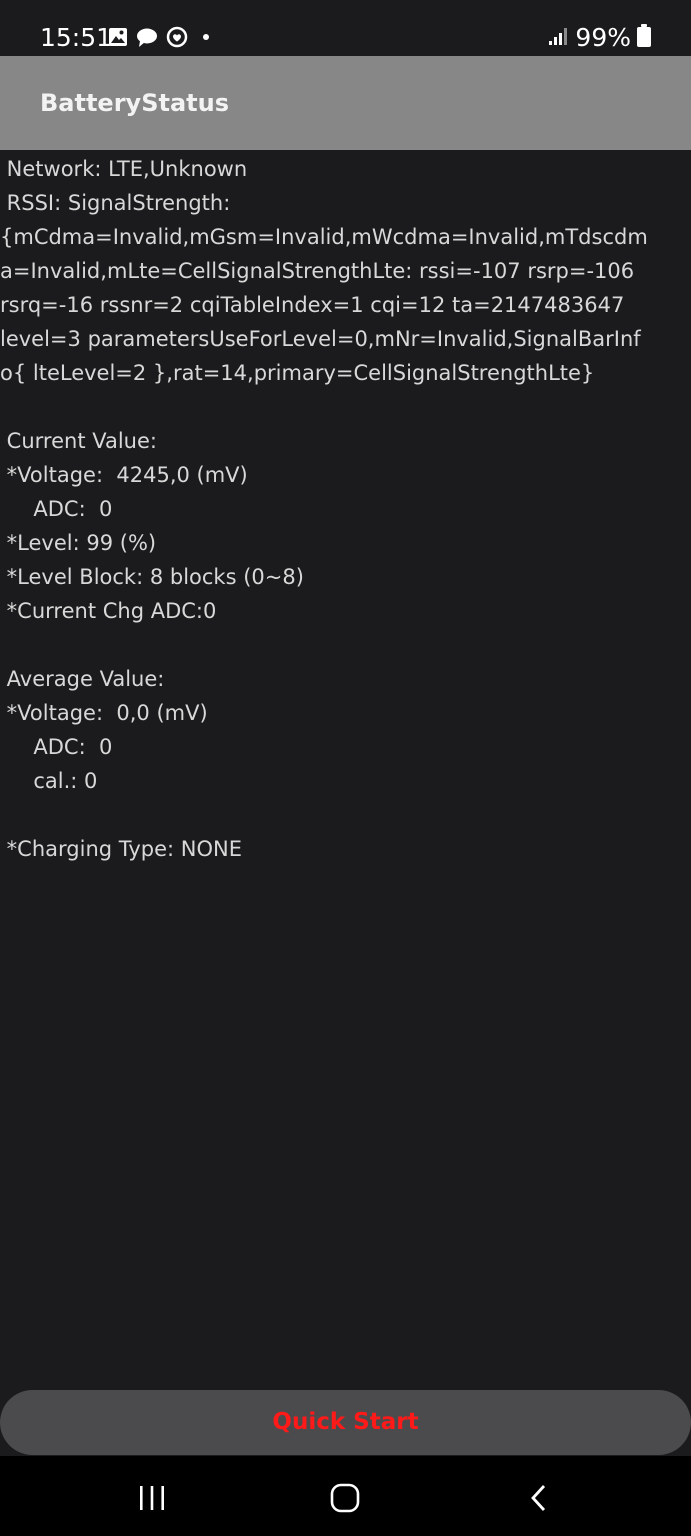 The height and width of the screenshot is (1536, 691). Describe the element at coordinates (82, 679) in the screenshot. I see `info-line: Average Value:` at that location.